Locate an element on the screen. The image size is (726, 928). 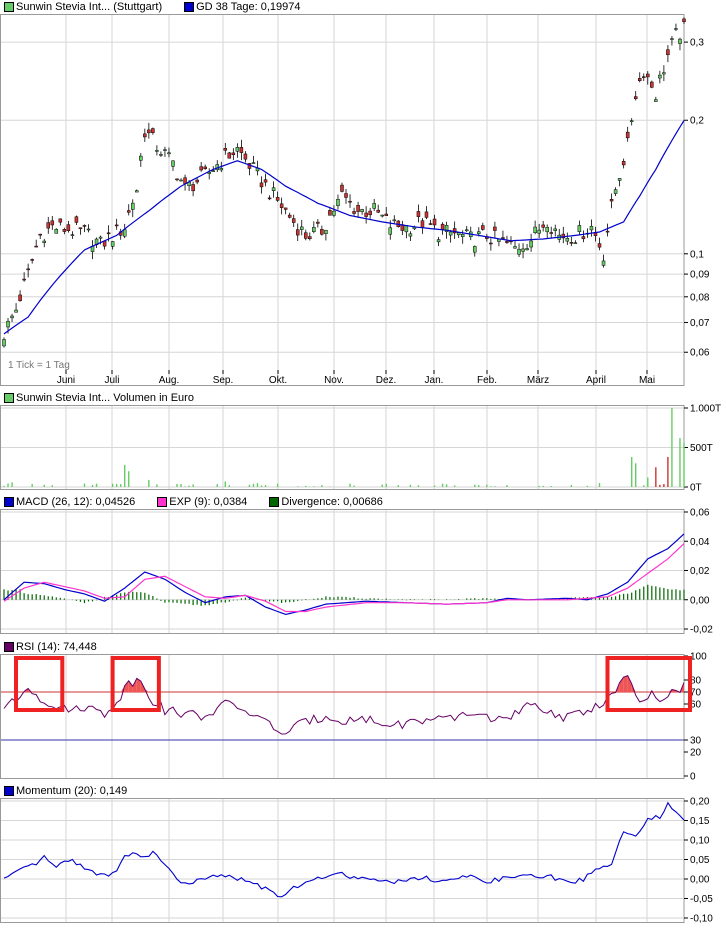
rsi-legend: RSI (14): 74,448 is located at coordinates (59, 647).